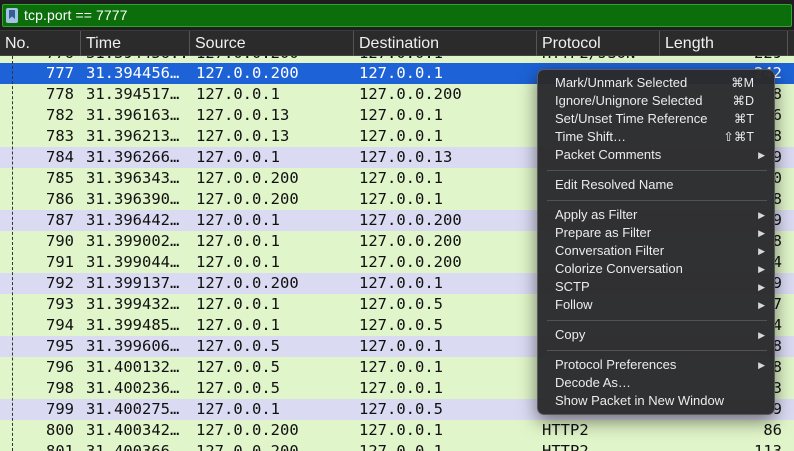 This screenshot has width=794, height=451. I want to click on menu-item-label: Show Packet in New Window, so click(640, 400).